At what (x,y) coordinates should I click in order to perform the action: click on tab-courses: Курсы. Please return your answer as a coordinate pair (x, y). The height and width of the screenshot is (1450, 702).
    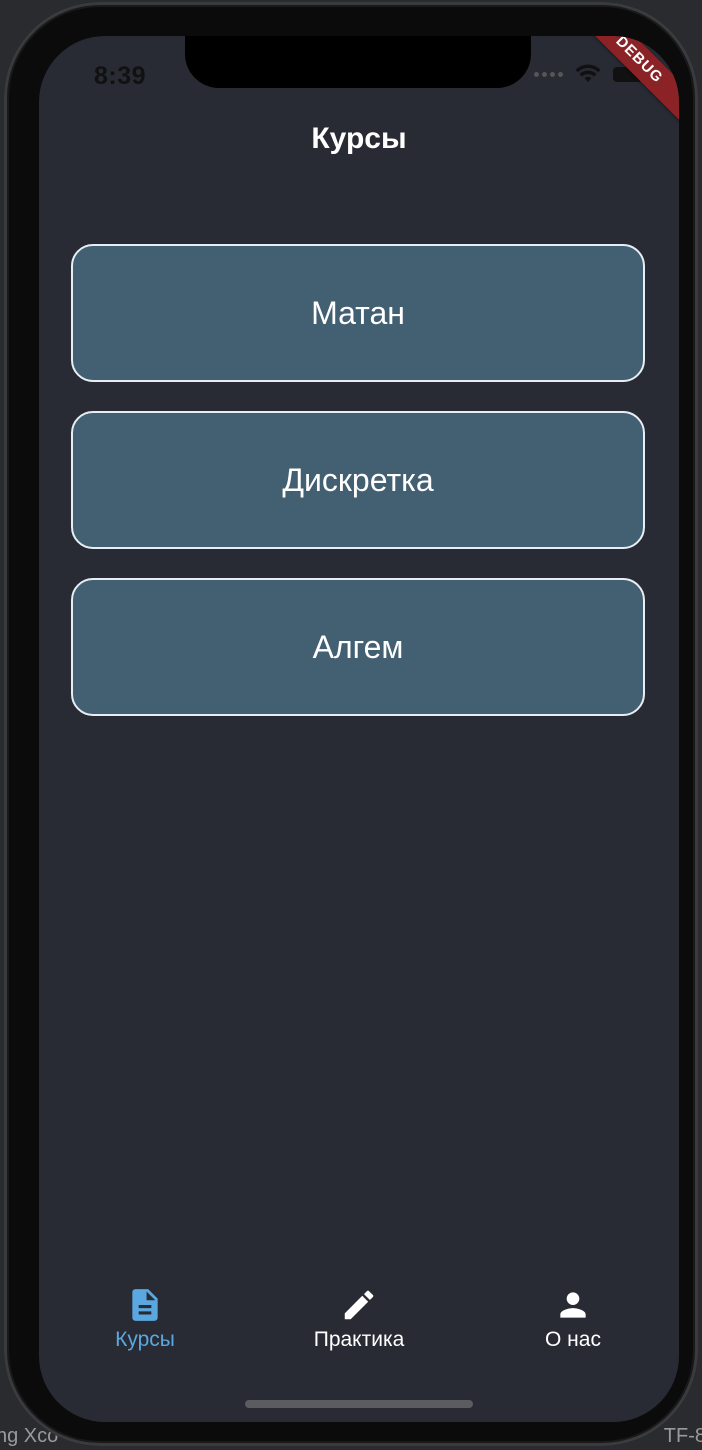
    Looking at the image, I should click on (145, 1326).